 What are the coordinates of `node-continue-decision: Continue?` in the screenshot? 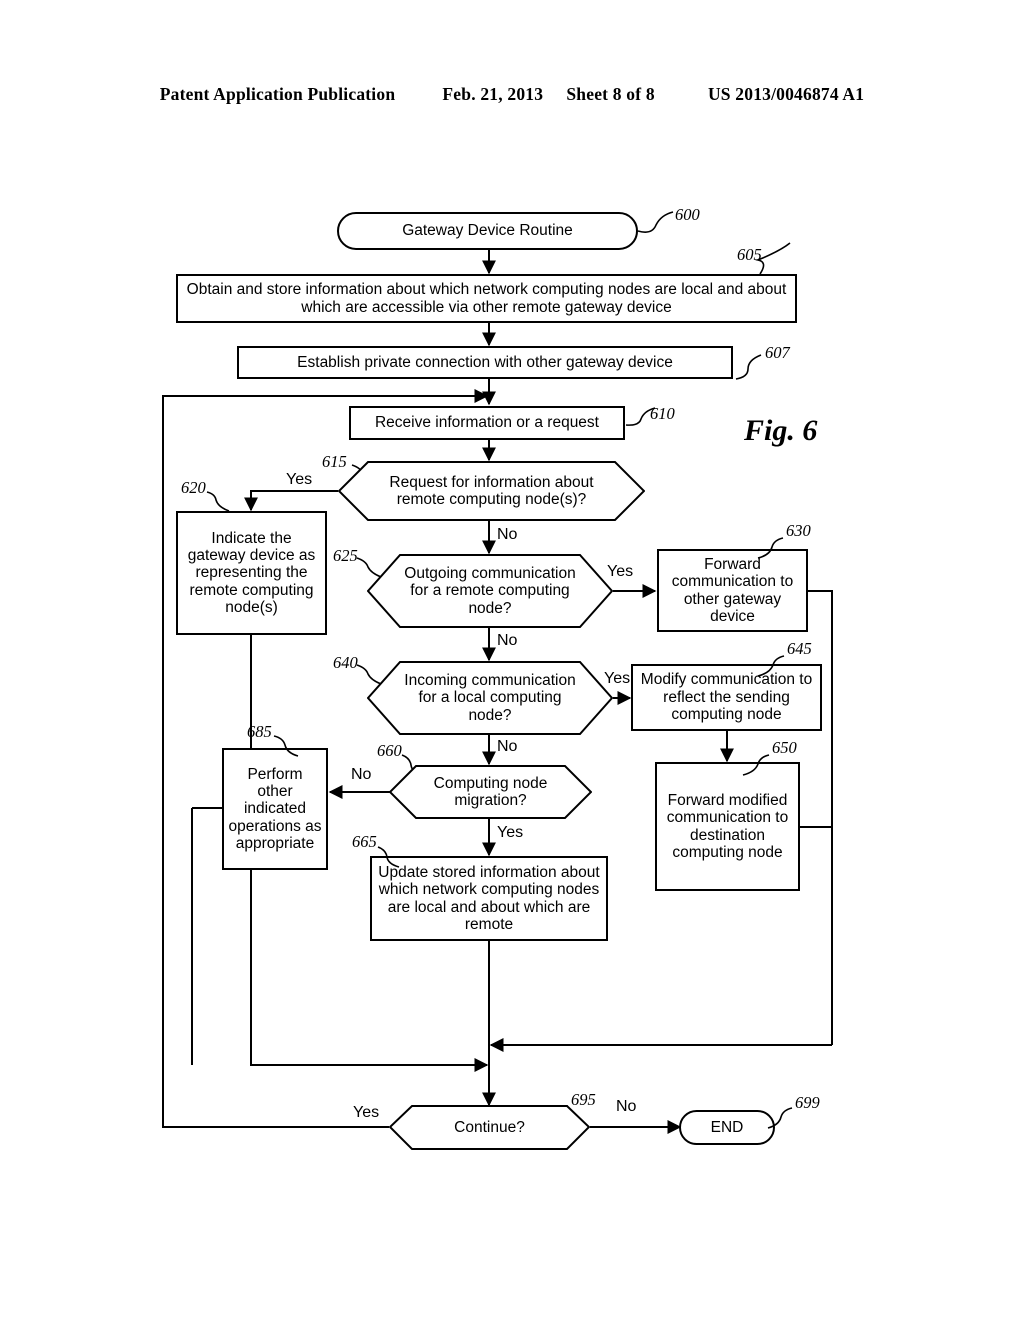 It's located at (489, 1127).